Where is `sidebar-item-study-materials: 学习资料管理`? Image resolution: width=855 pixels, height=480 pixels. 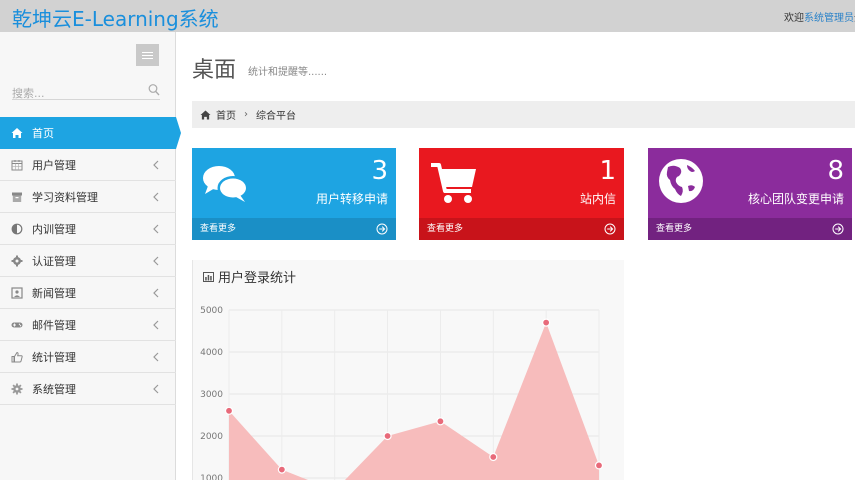 sidebar-item-study-materials: 学习资料管理 is located at coordinates (88, 197).